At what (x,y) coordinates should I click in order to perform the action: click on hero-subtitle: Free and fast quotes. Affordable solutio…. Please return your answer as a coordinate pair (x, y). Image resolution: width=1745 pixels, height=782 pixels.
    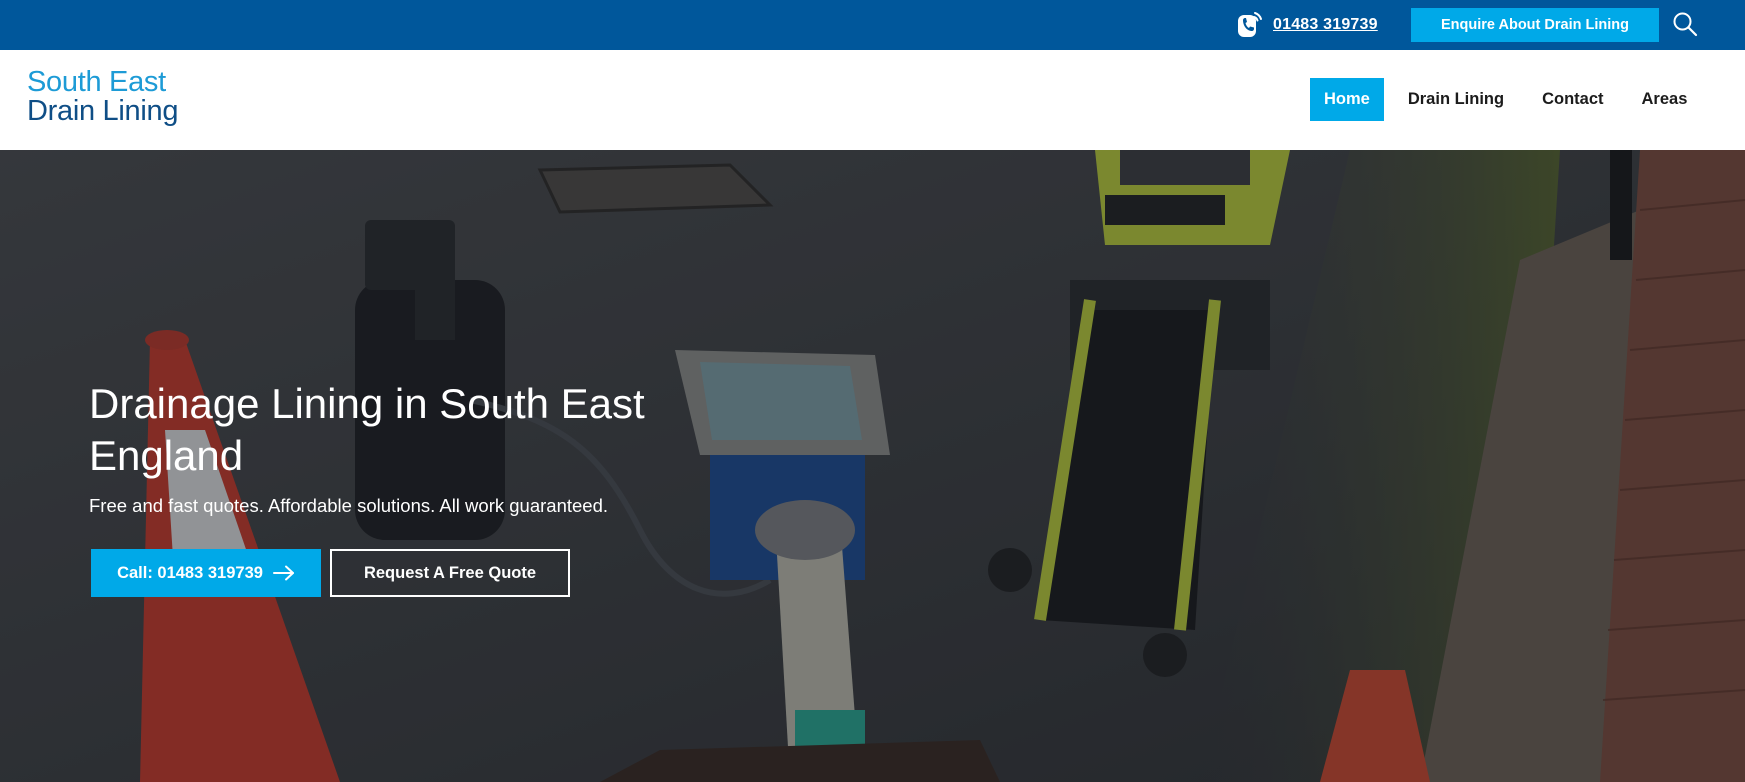
    Looking at the image, I should click on (349, 505).